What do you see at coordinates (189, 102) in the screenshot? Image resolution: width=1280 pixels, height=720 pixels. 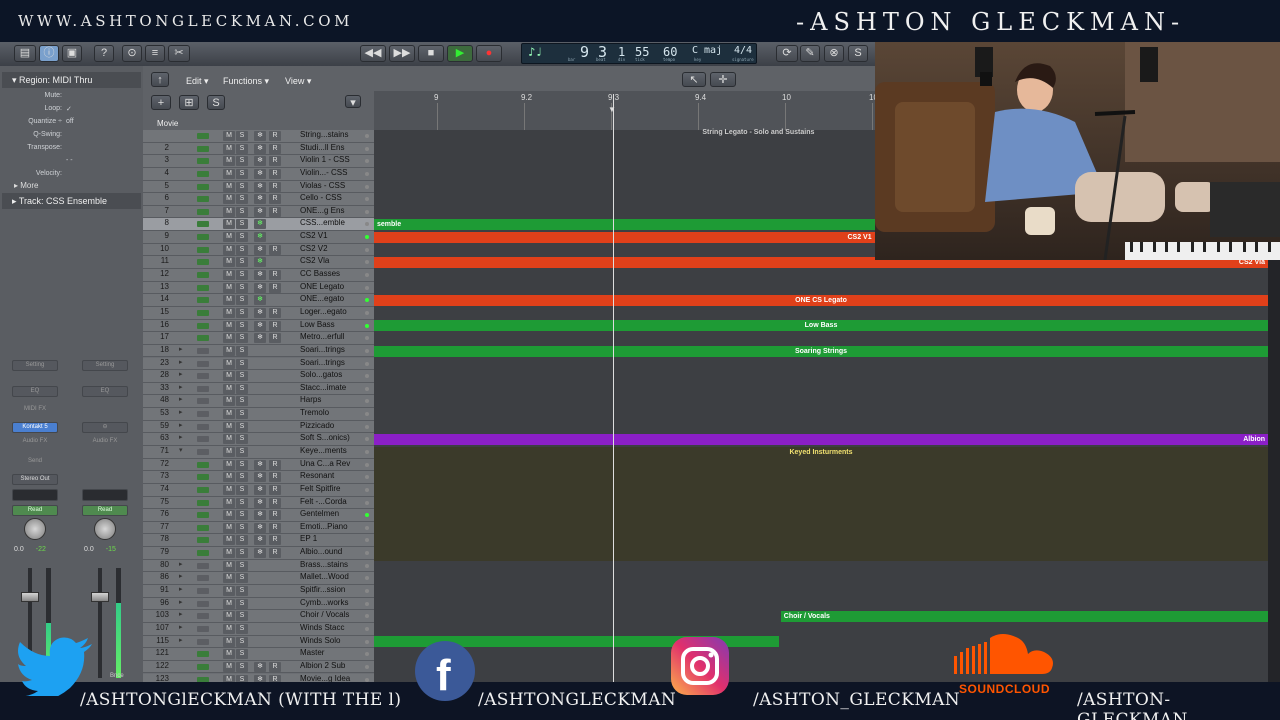 I see `new-folder-icon: ⊞` at bounding box center [189, 102].